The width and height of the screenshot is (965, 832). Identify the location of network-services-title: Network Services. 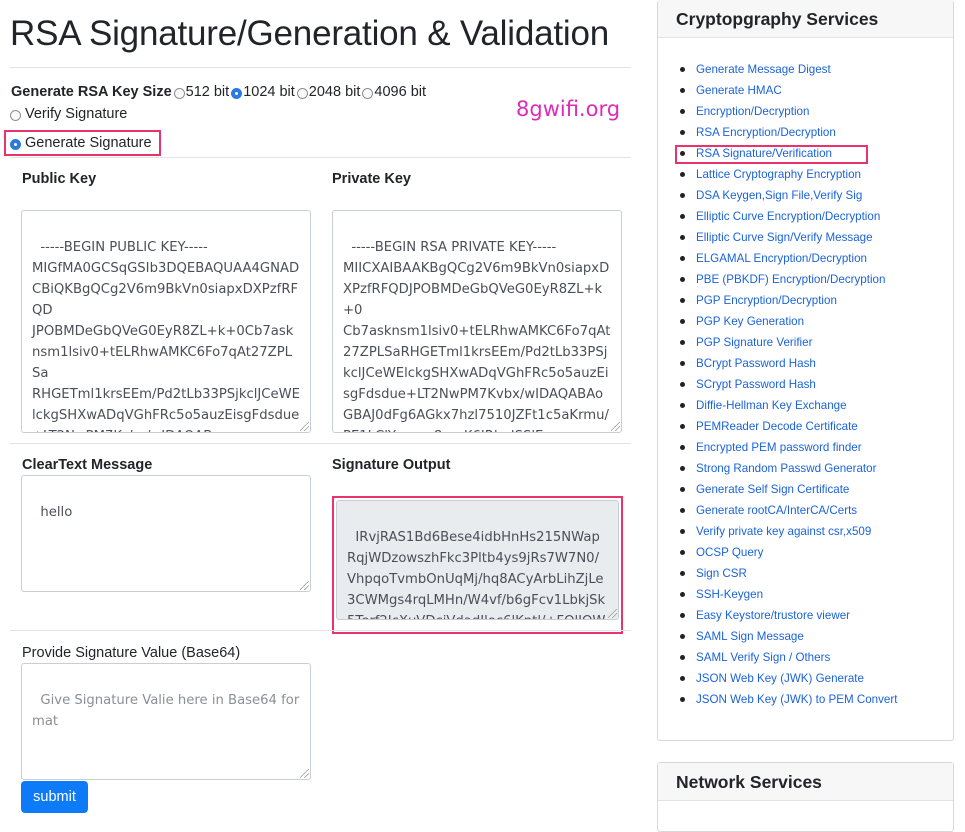
(805, 782).